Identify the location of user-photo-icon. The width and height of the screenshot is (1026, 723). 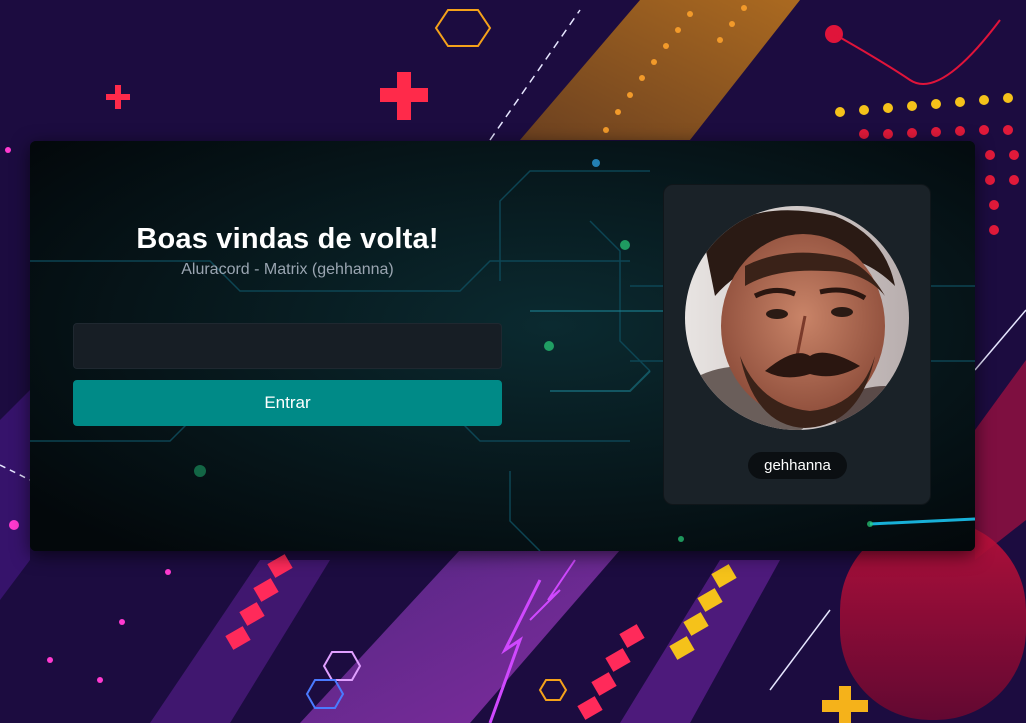
(797, 318).